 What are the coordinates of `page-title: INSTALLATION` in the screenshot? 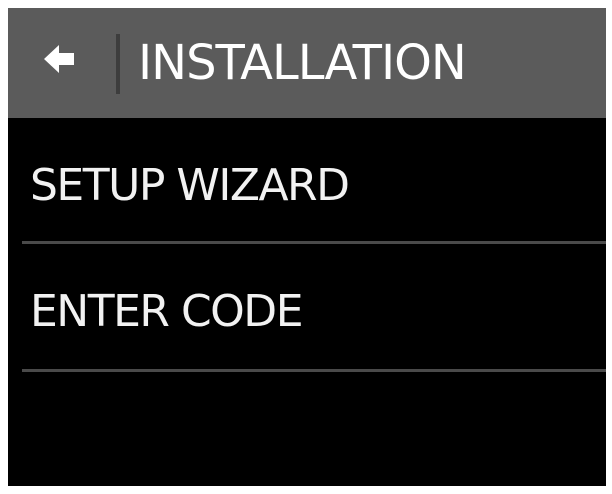 It's located at (302, 63).